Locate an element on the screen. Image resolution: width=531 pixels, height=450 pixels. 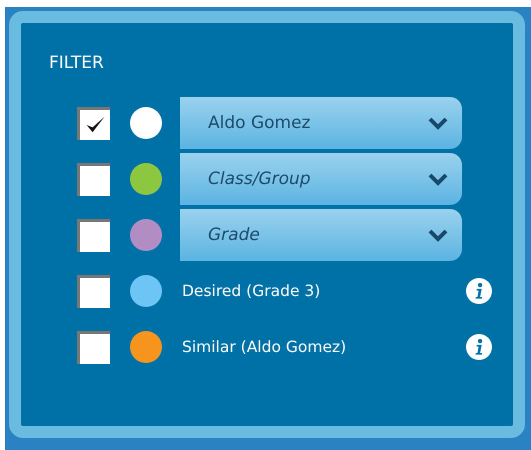
dropdown: Grade is located at coordinates (321, 235).